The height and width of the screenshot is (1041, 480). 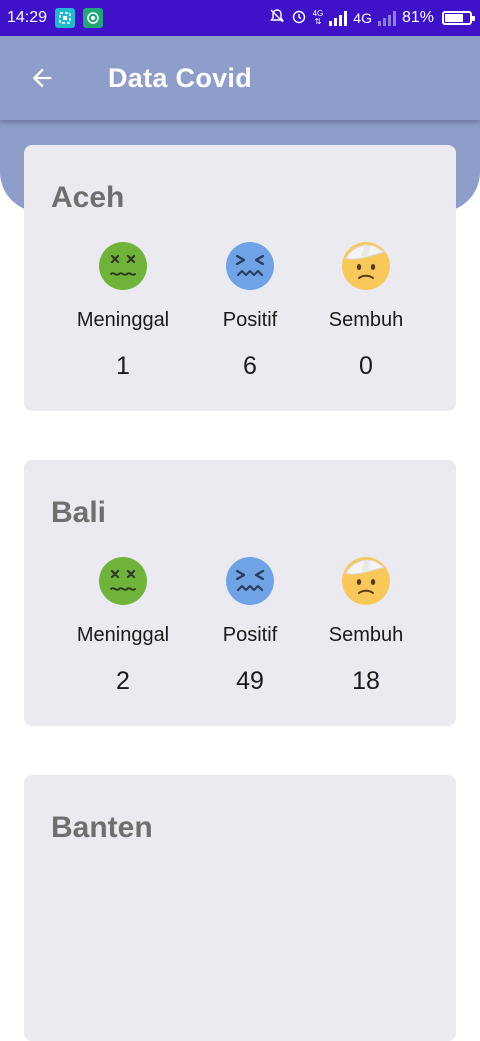 I want to click on province-name: Aceh, so click(x=88, y=197).